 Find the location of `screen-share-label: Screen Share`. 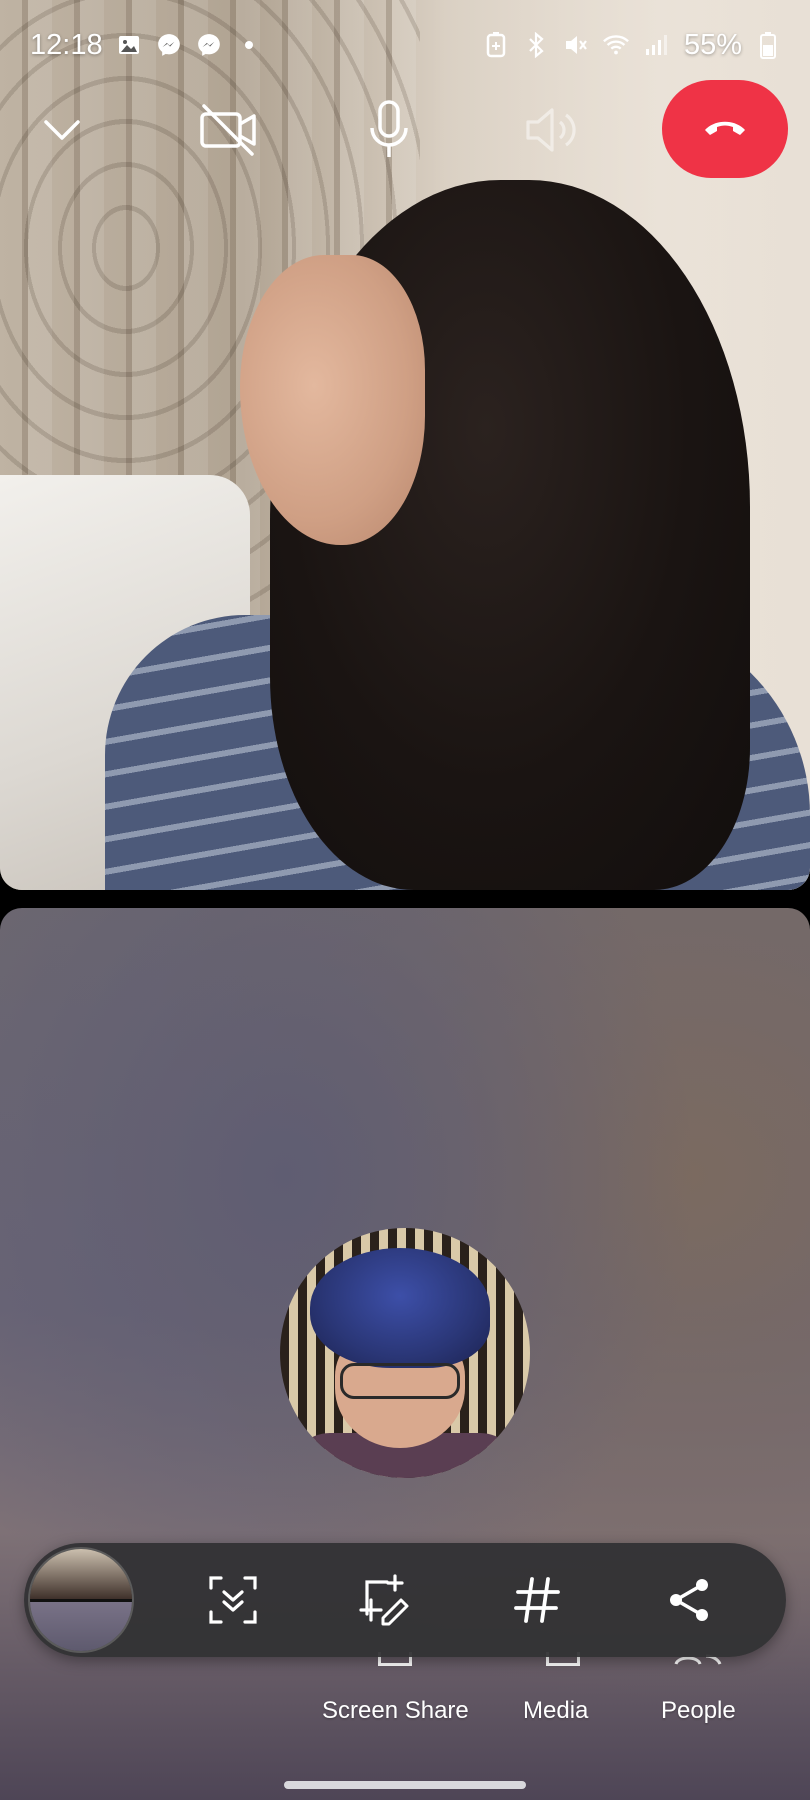

screen-share-label: Screen Share is located at coordinates (395, 1711).